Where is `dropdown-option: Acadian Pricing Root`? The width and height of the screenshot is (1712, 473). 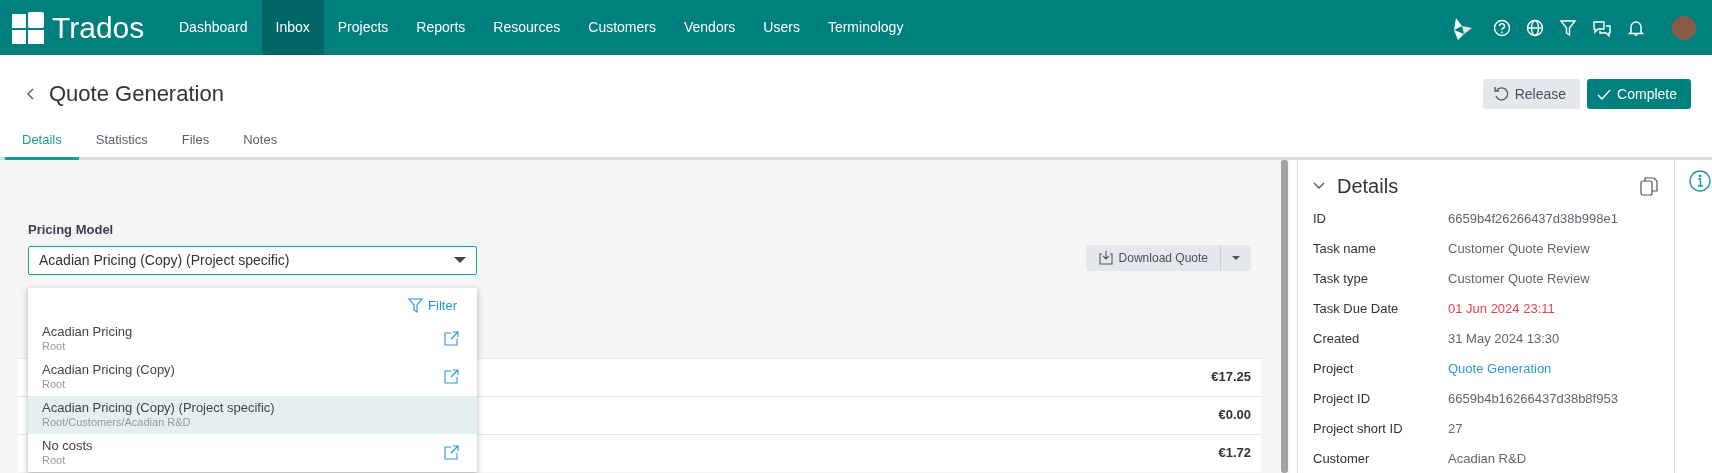 dropdown-option: Acadian Pricing Root is located at coordinates (252, 338).